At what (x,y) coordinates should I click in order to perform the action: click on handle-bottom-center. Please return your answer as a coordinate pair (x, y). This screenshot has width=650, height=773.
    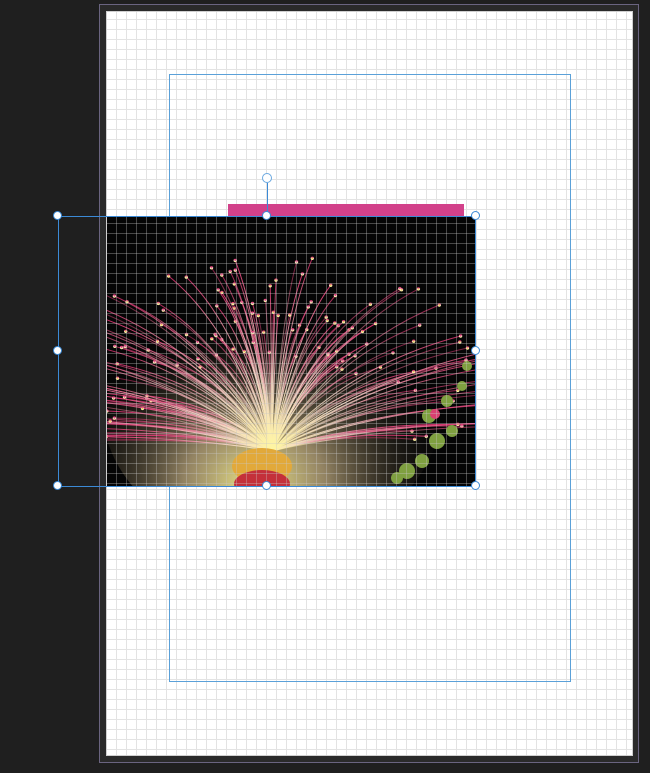
    Looking at the image, I should click on (266, 485).